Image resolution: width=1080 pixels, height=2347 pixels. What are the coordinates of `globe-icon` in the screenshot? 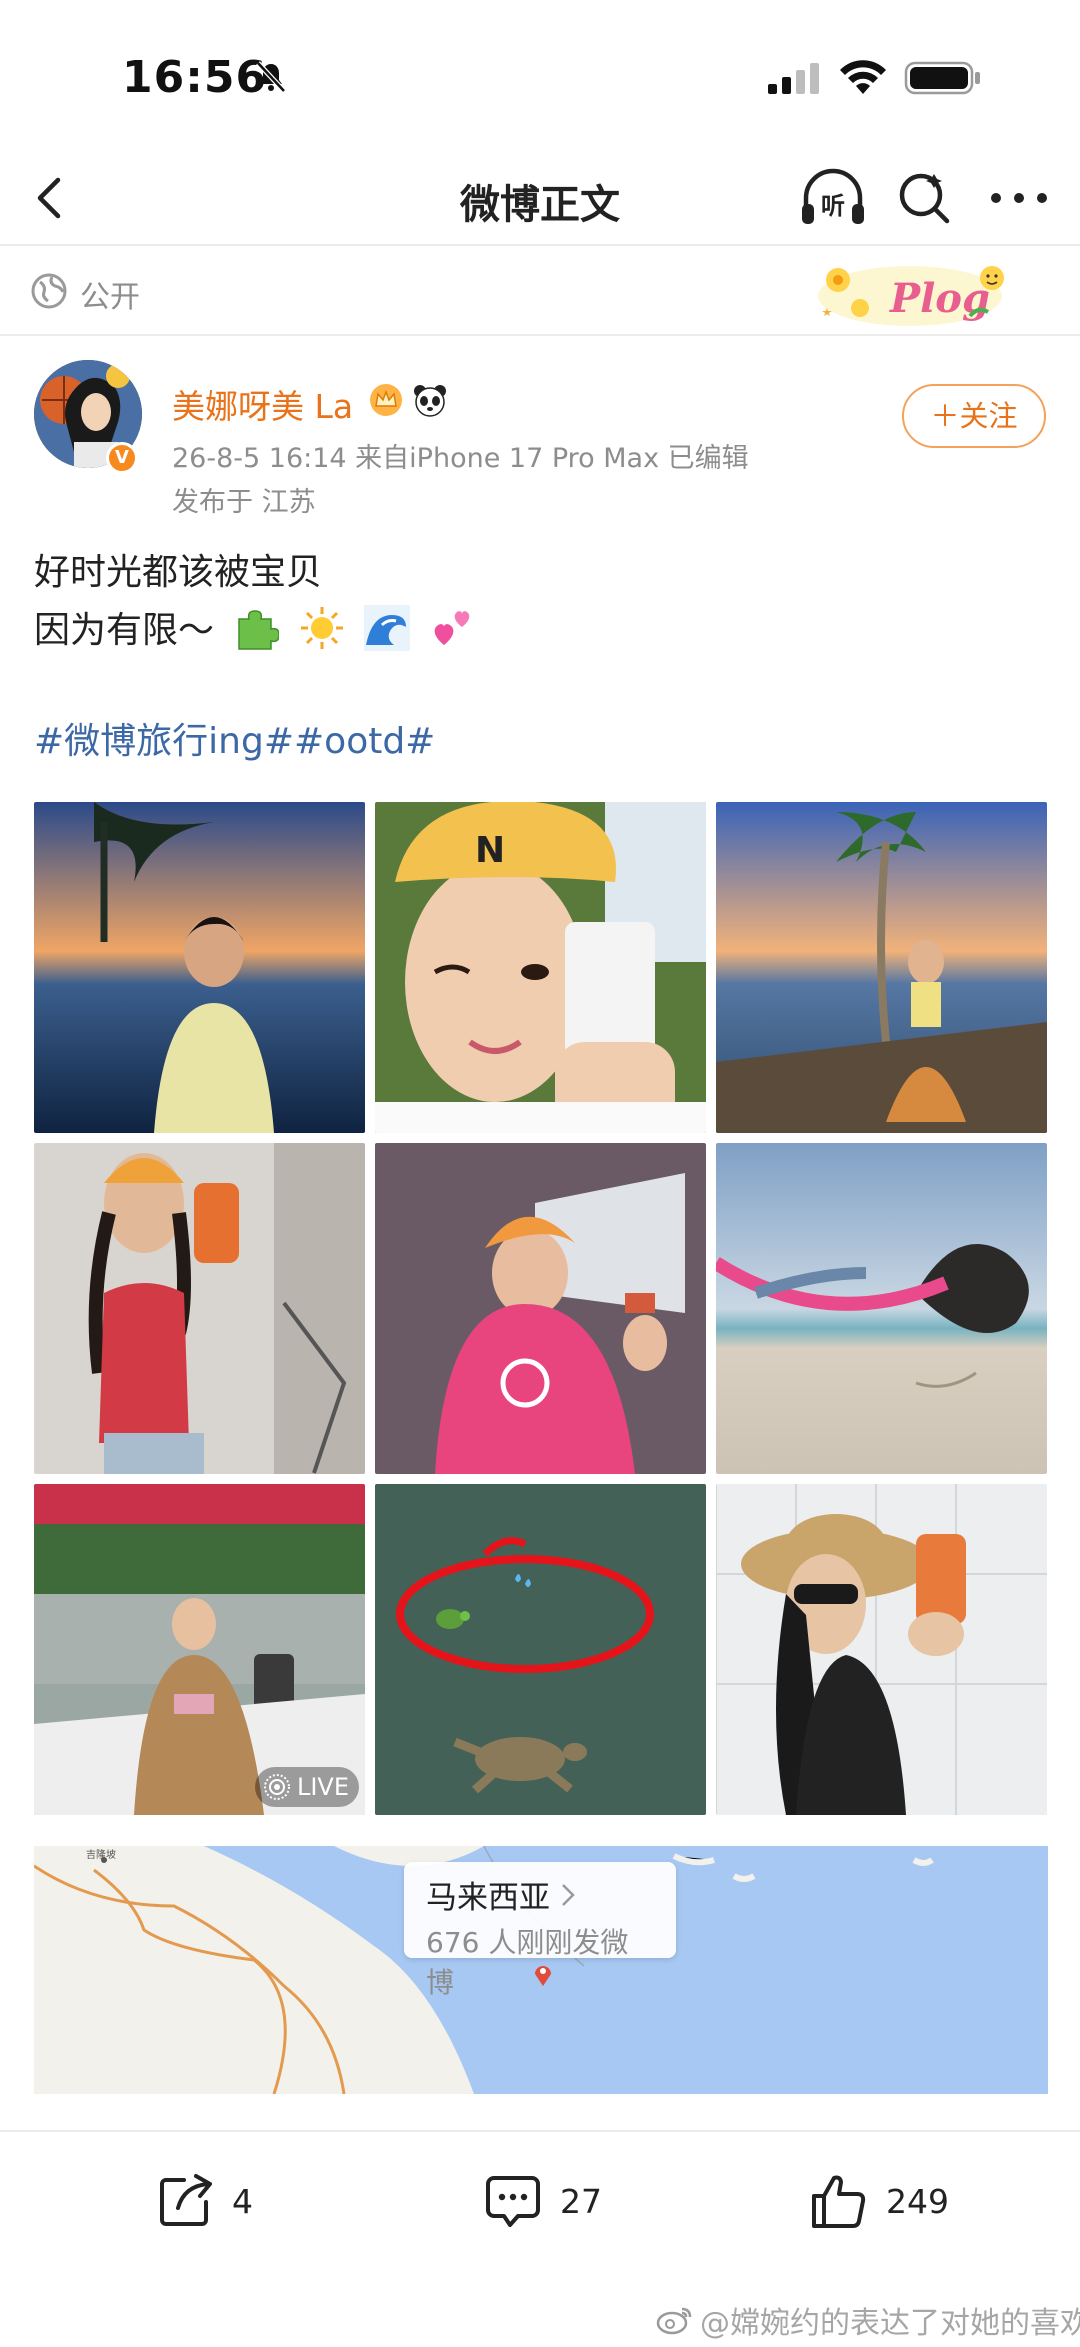 It's located at (49, 291).